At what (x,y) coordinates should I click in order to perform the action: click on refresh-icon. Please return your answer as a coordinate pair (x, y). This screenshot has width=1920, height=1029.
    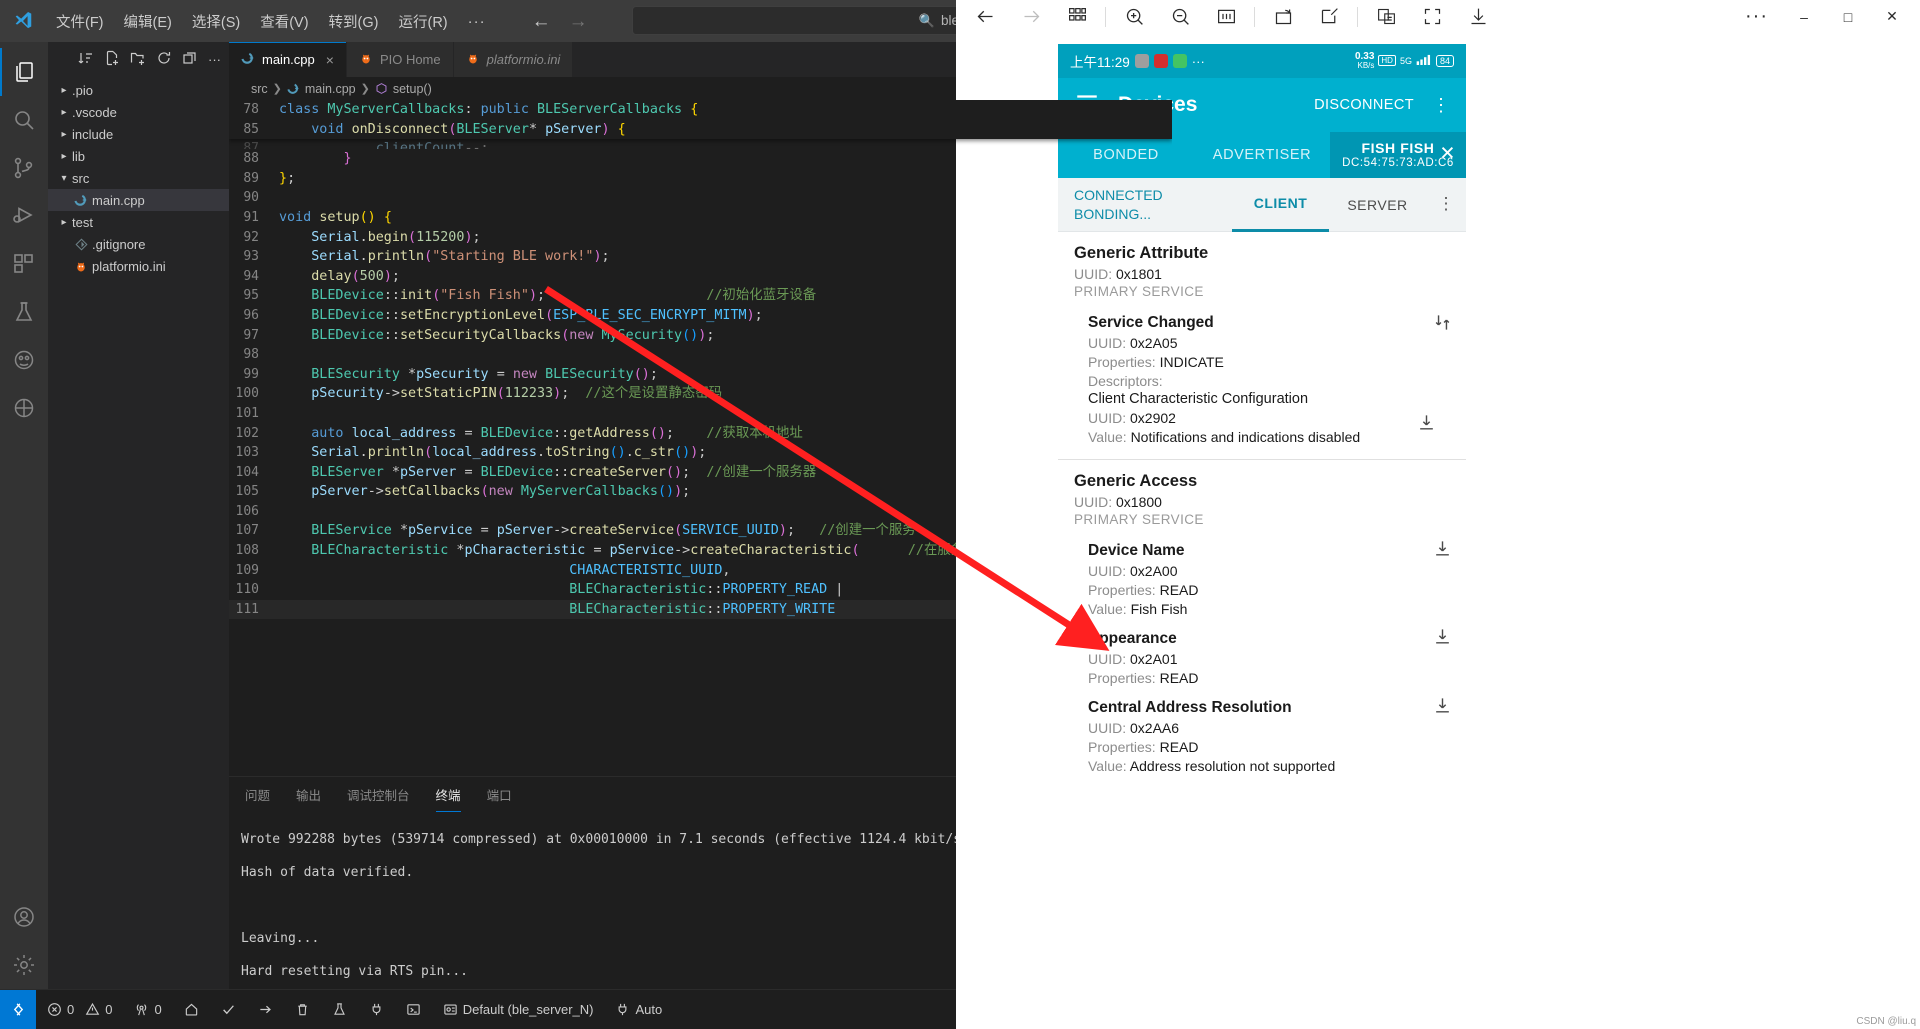
    Looking at the image, I should click on (164, 59).